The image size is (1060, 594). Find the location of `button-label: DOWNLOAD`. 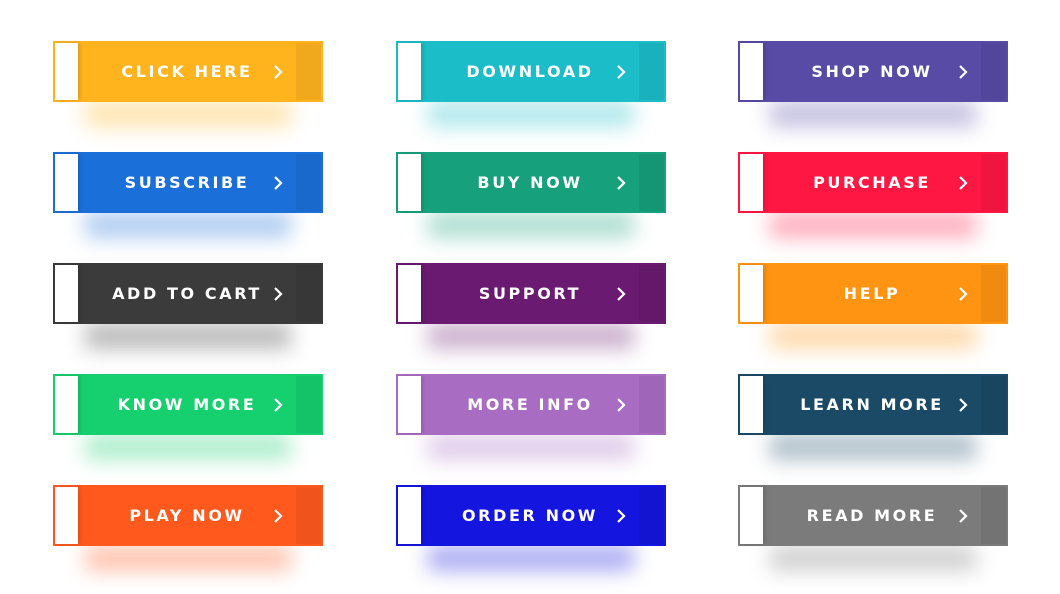

button-label: DOWNLOAD is located at coordinates (530, 71).